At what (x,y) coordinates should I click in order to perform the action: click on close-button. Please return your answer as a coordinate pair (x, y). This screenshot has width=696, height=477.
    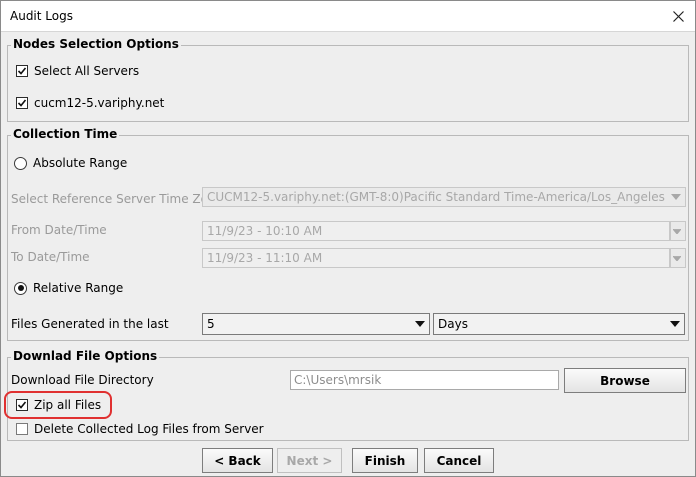
    Looking at the image, I should click on (678, 16).